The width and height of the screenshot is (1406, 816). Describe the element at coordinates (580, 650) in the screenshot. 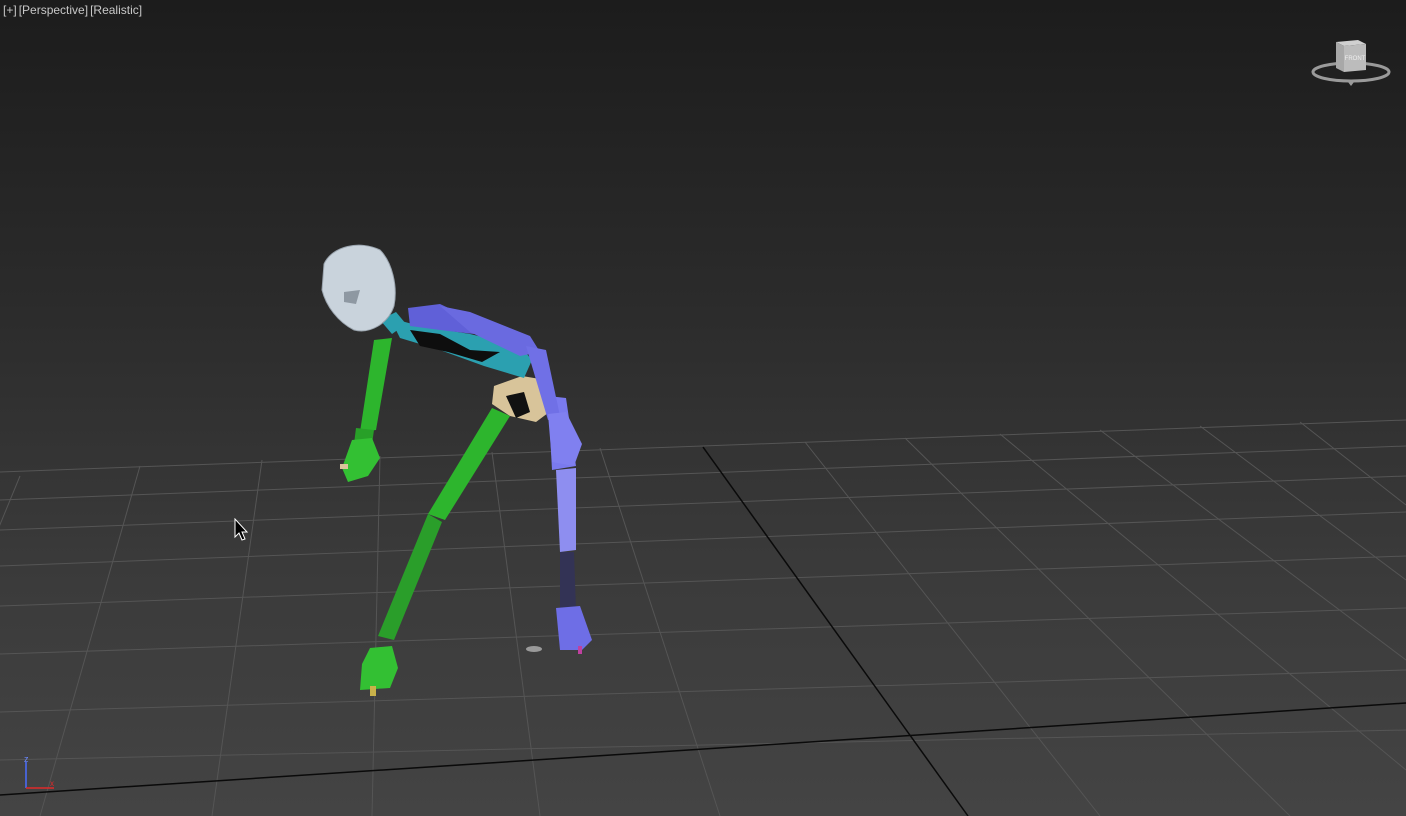

I see `biped-right-toe` at that location.